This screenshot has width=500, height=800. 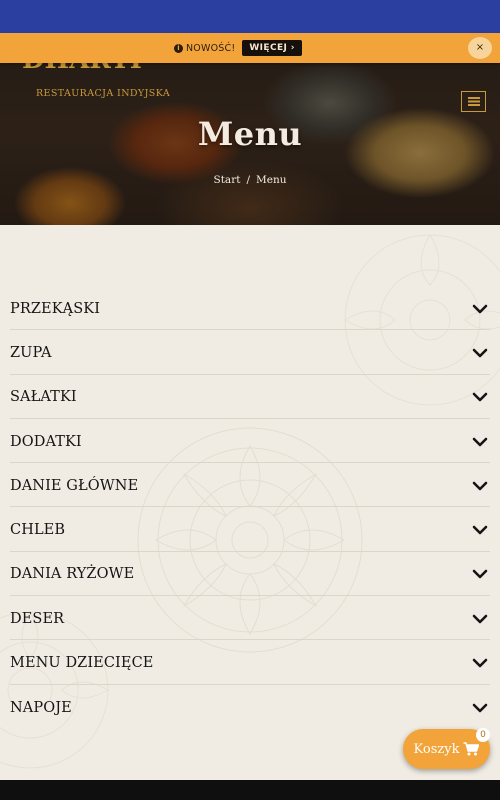 I want to click on menu-category-label: SAŁATKI, so click(x=43, y=397).